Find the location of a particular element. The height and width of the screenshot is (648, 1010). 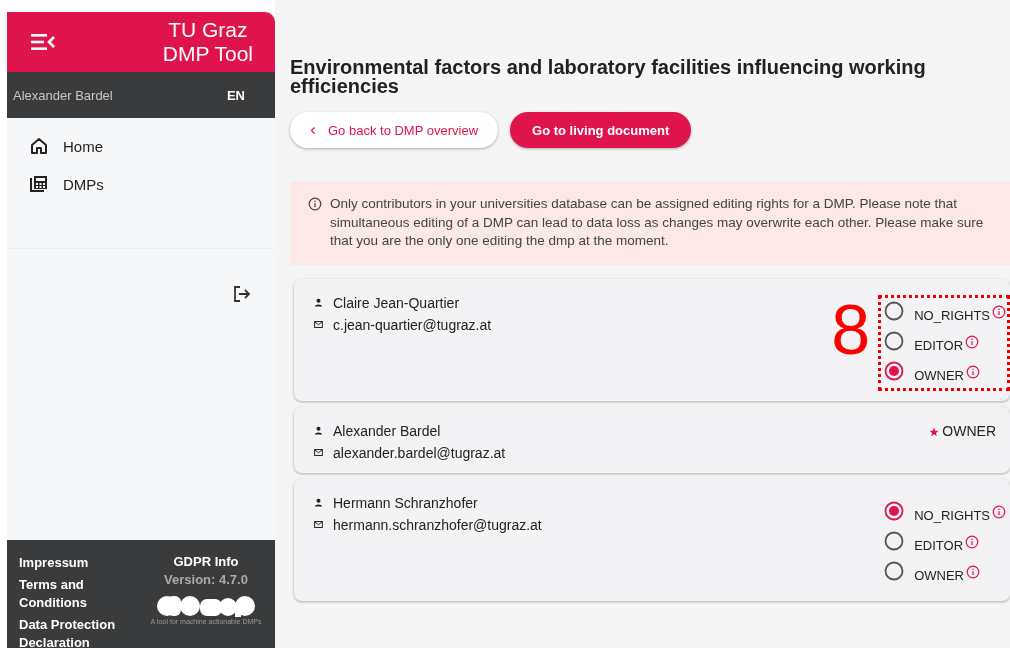

app-title: TU Graz DMP Tool is located at coordinates (207, 42).